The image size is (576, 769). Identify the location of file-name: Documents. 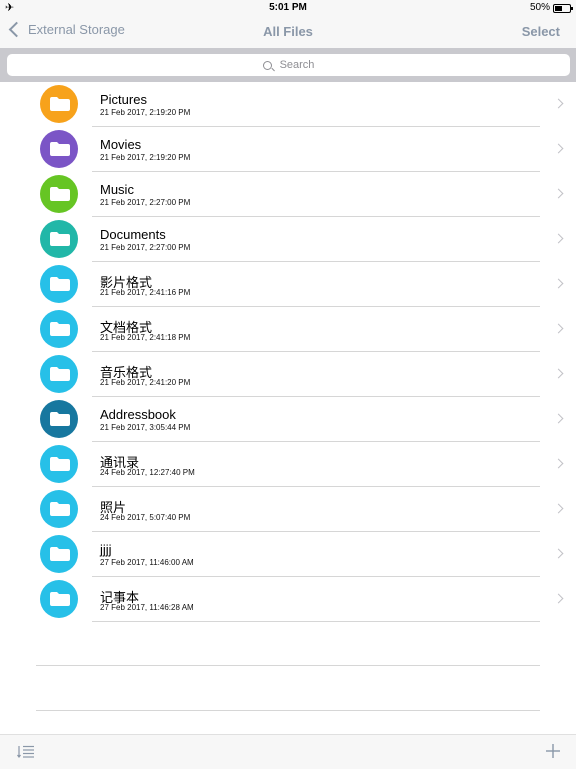
(133, 234).